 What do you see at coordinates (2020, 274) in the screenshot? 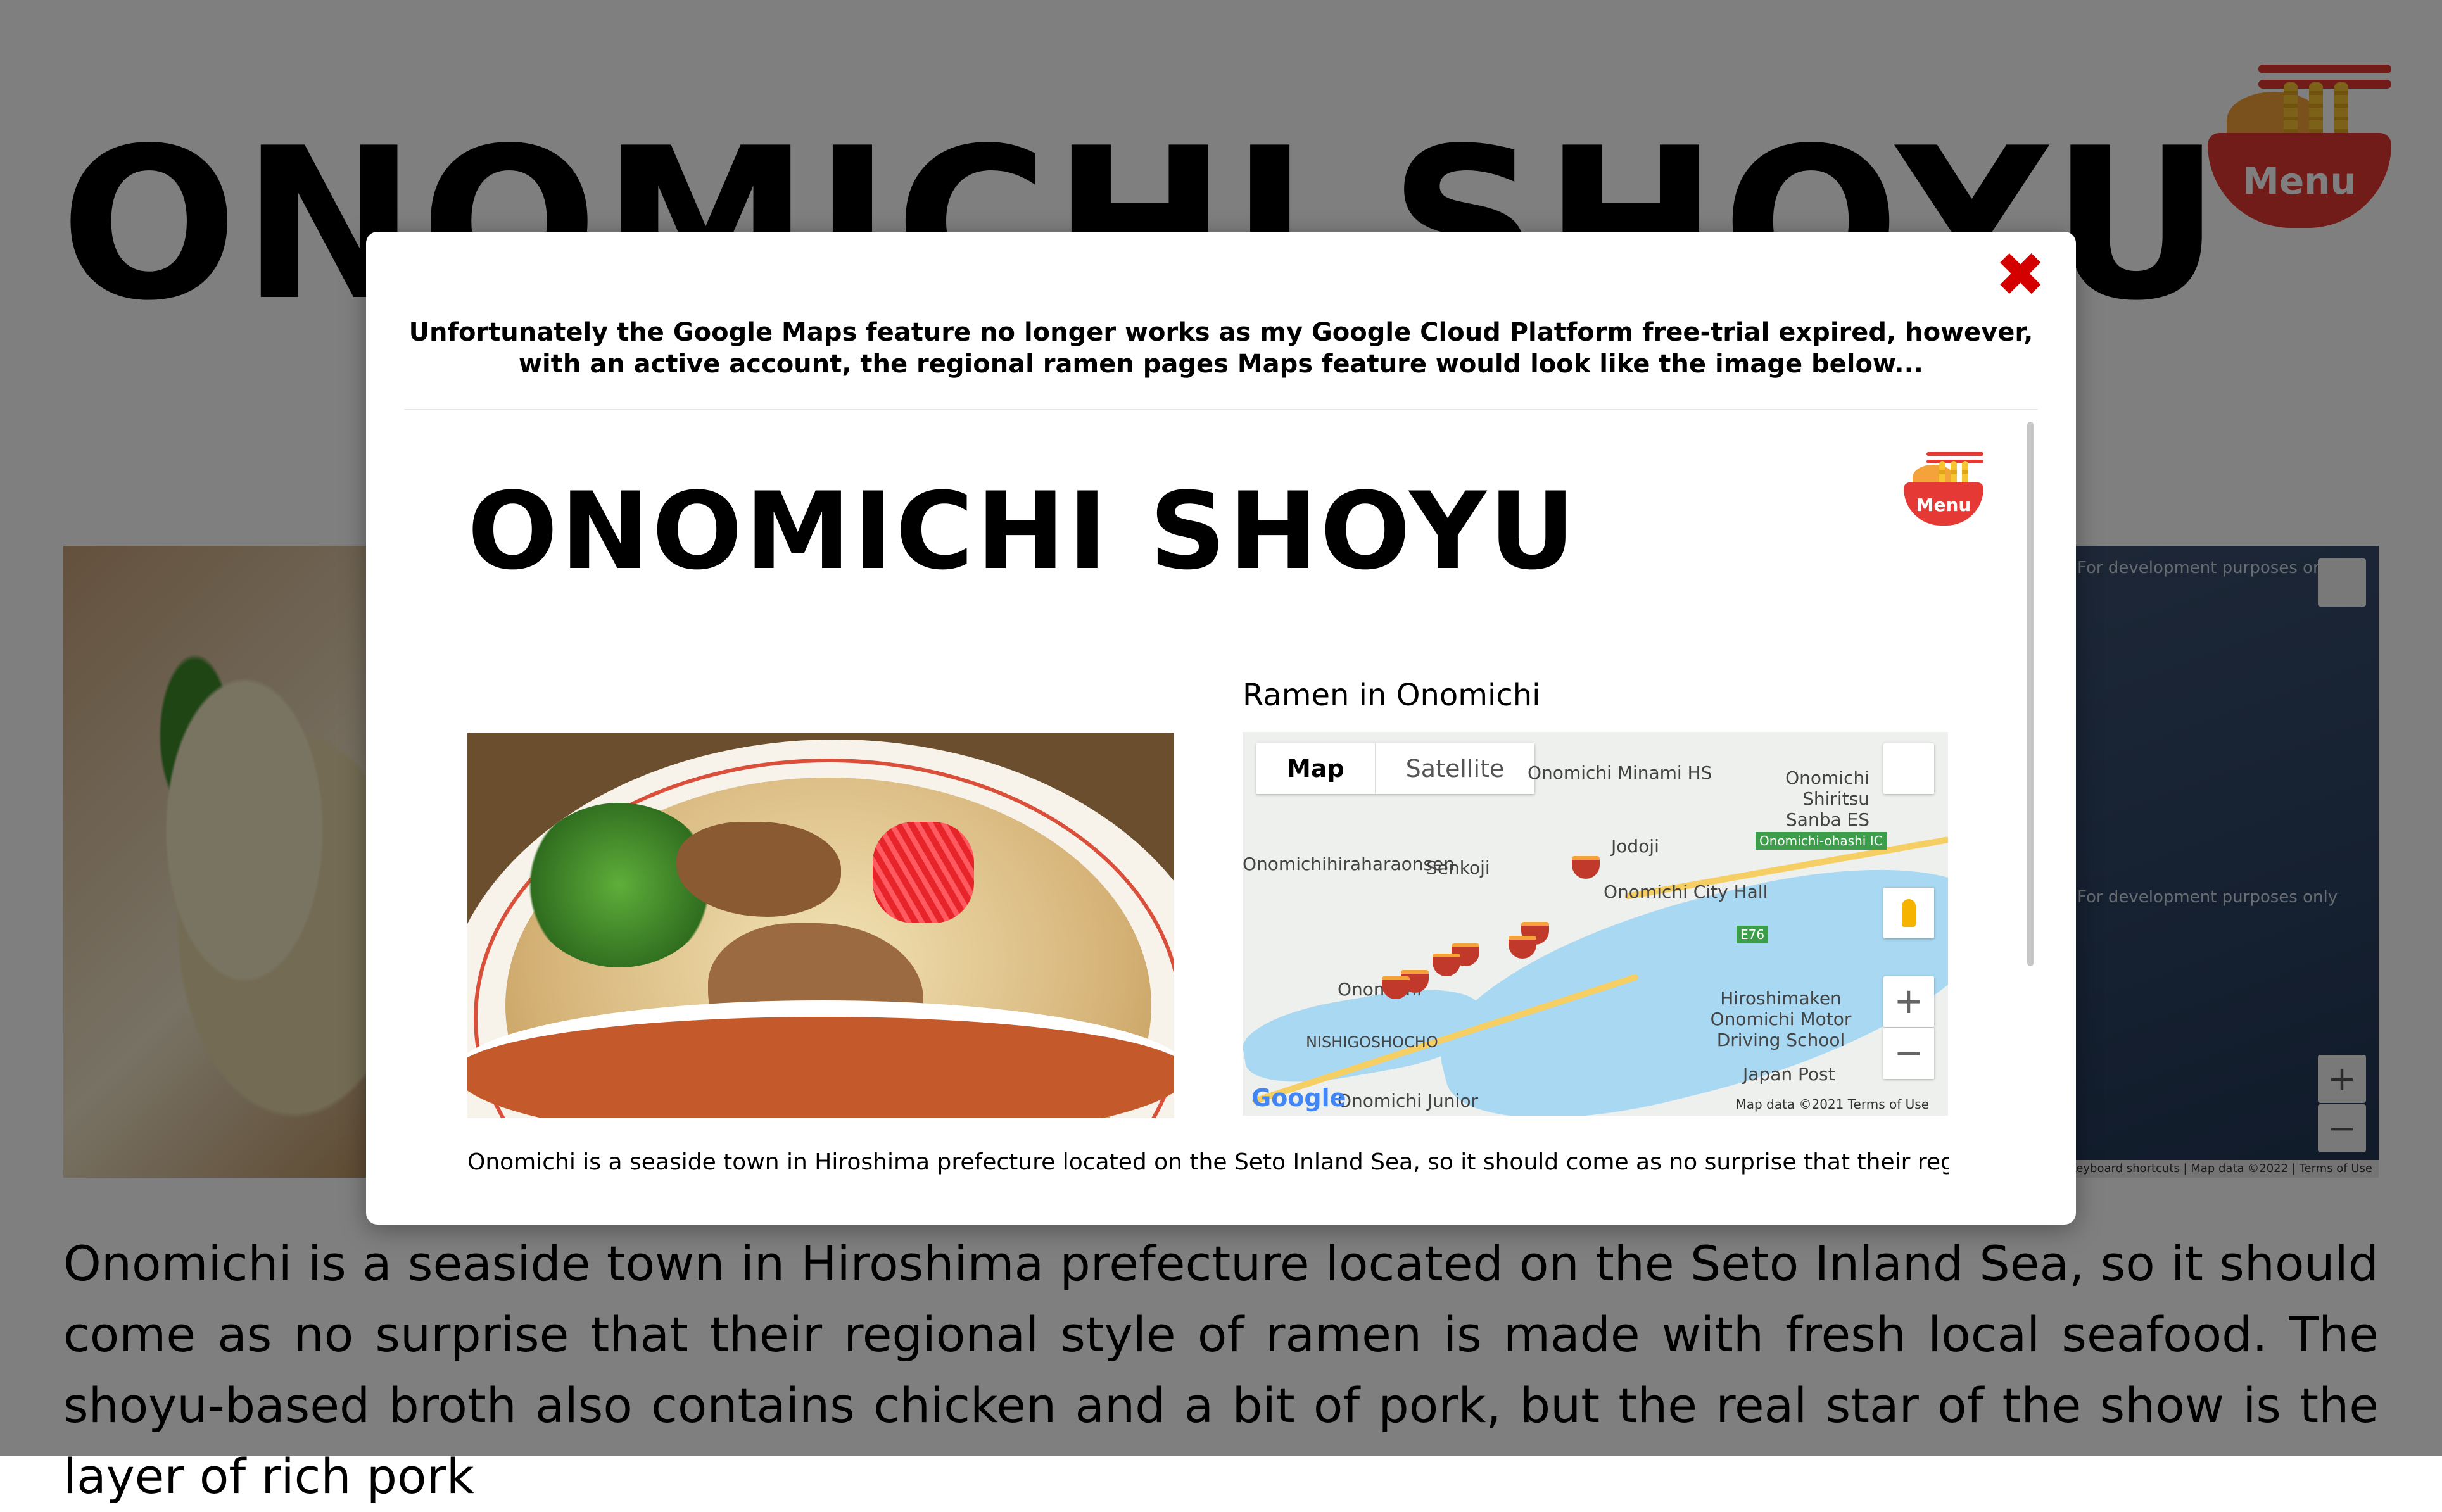
I see `close-icon: ✖` at bounding box center [2020, 274].